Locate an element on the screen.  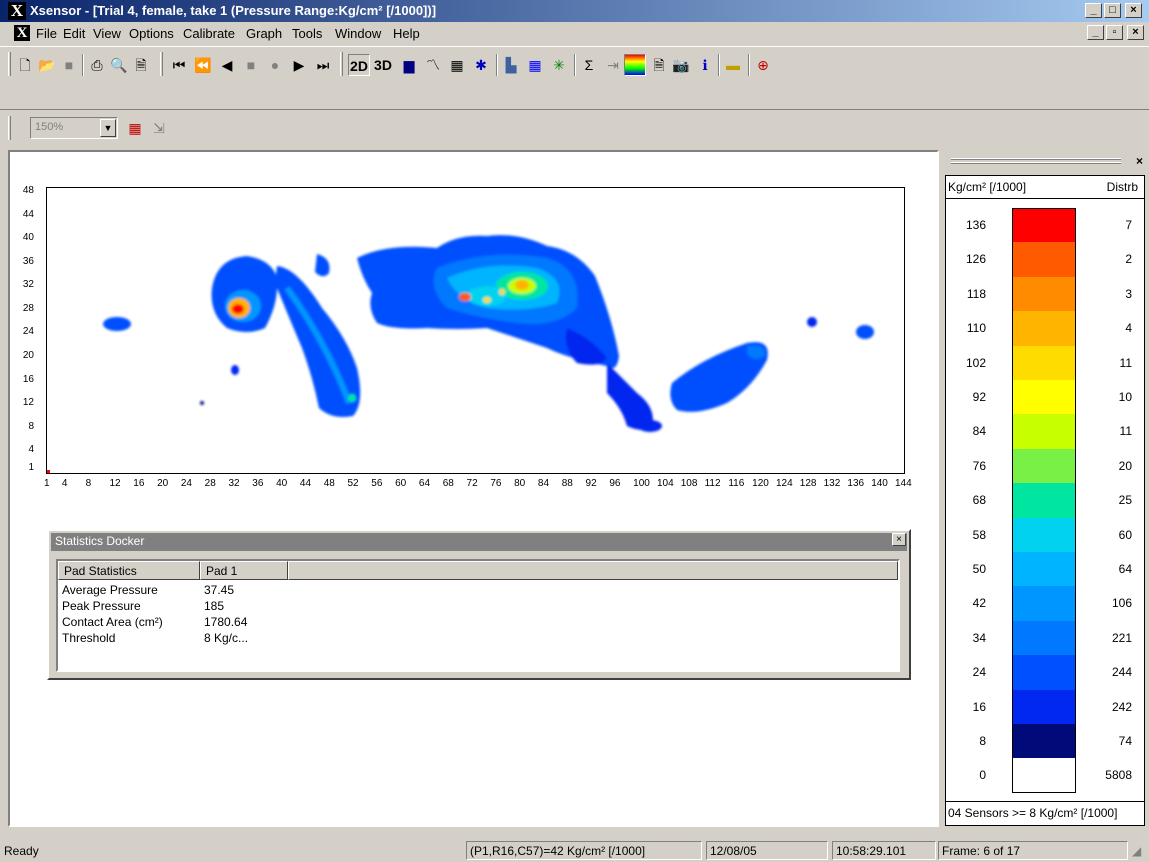
color-palette-icon: ▦ is located at coordinates (135, 128).